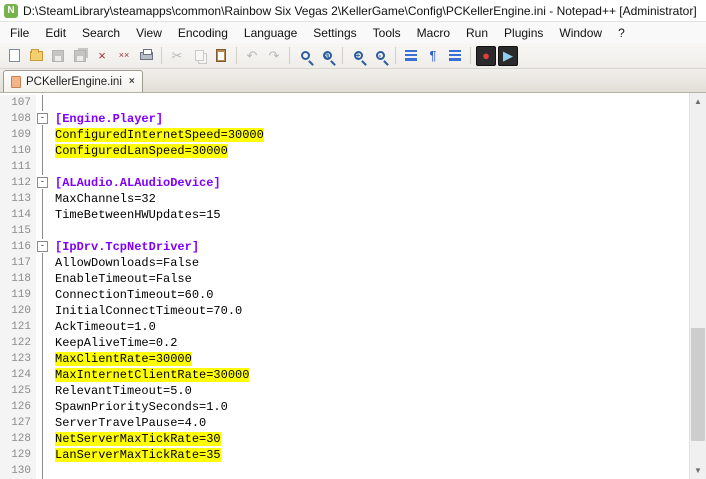 The height and width of the screenshot is (479, 706). Describe the element at coordinates (380, 56) in the screenshot. I see `zoom-out-button: -` at that location.